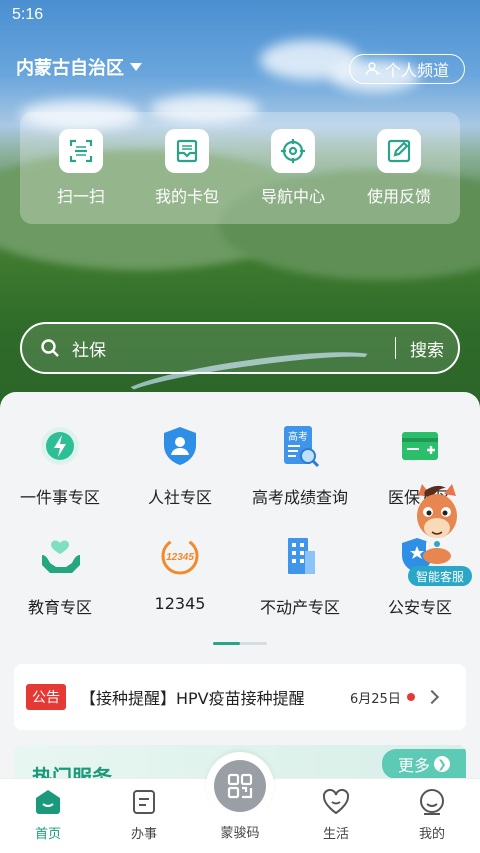  Describe the element at coordinates (293, 168) in the screenshot. I see `quick-action-navigation: 导航中心` at that location.